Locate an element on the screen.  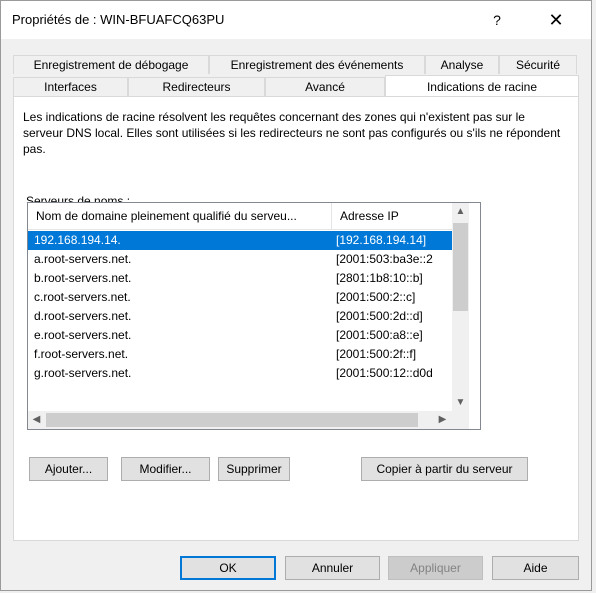
list-item: d.root-servers.net. [2001:500:2d::d] is located at coordinates (240, 316).